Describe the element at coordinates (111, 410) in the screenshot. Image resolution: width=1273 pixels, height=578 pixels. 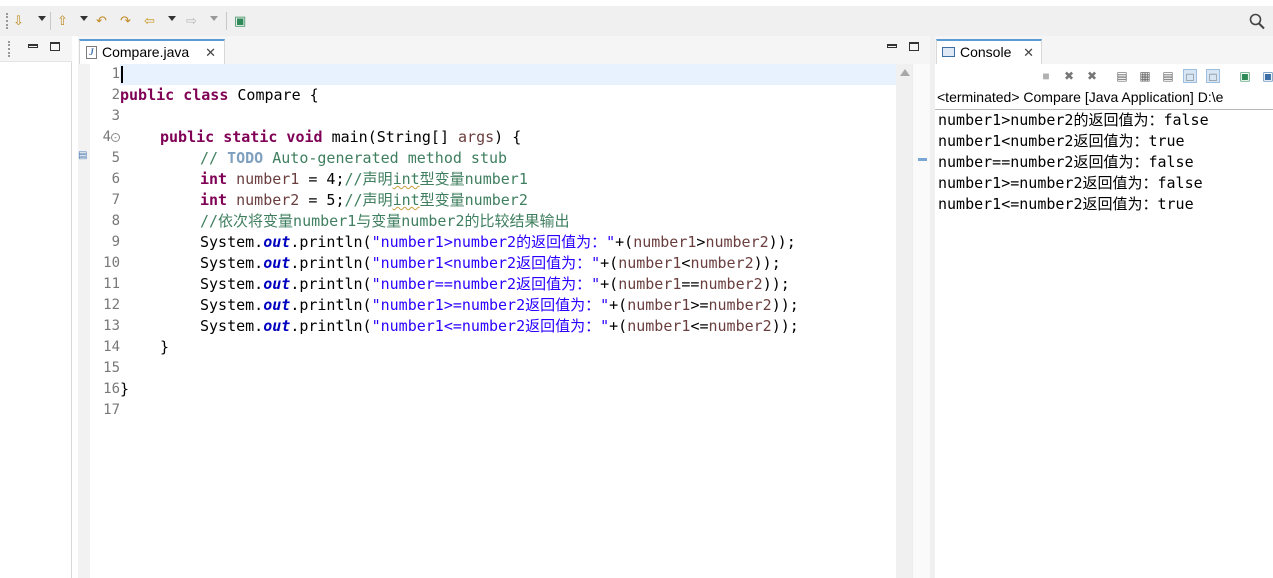
I see `line-number: 17` at that location.